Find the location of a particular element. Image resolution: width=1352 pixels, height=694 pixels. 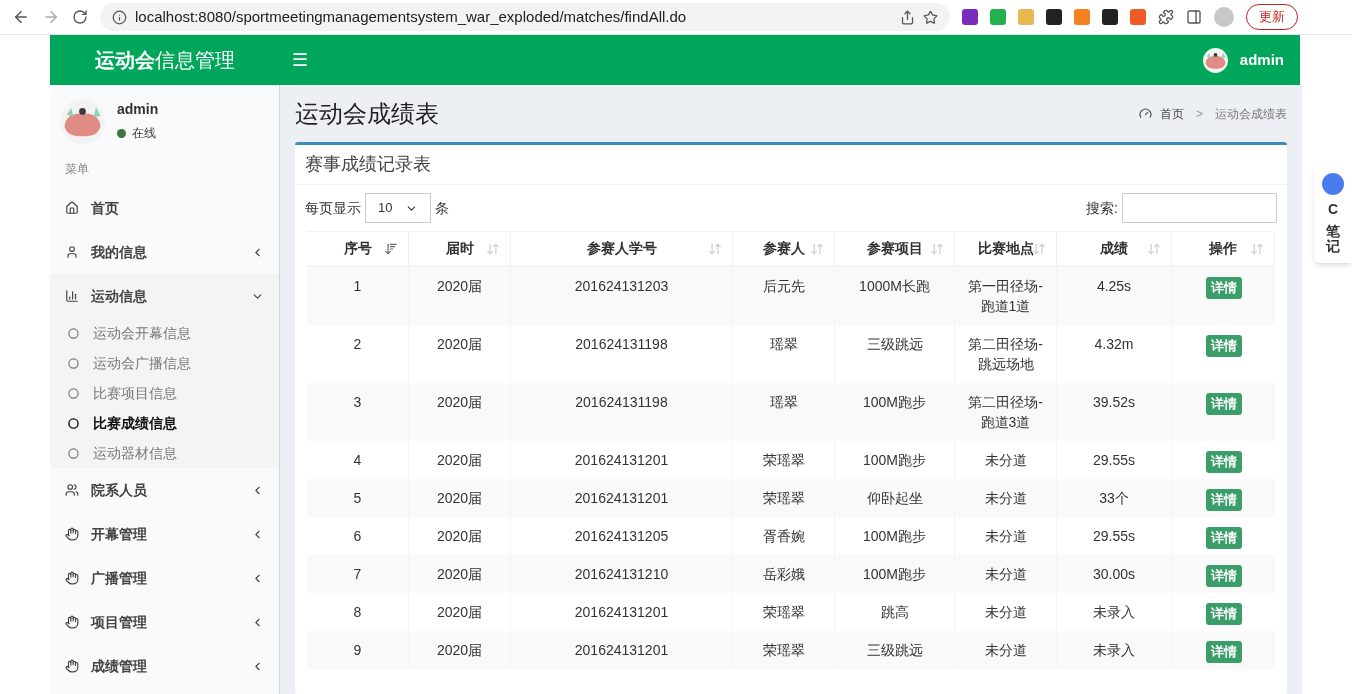

nav-item: 首页 is located at coordinates (164, 208).